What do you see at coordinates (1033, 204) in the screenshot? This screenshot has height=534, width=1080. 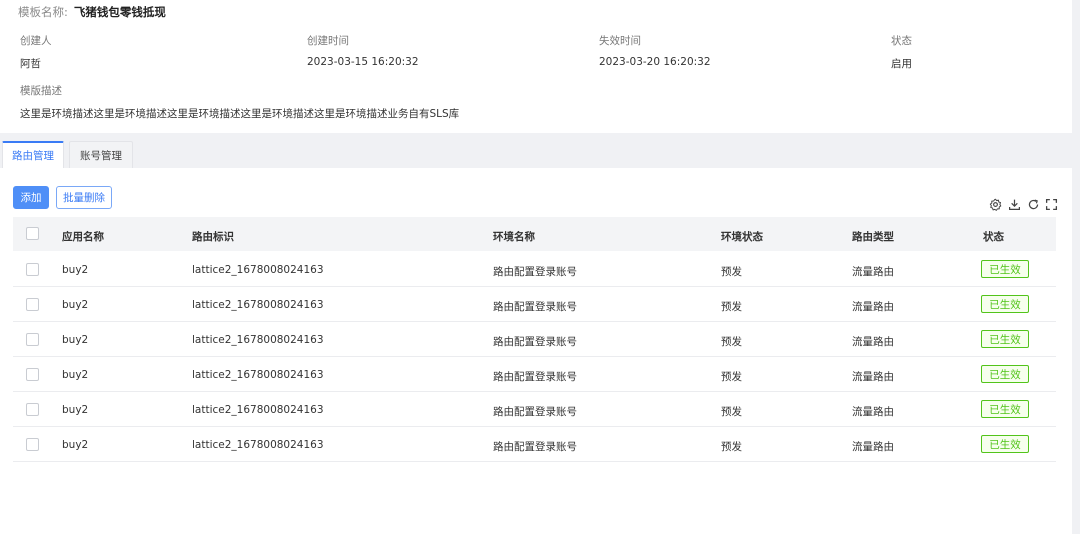 I see `refresh-icon` at bounding box center [1033, 204].